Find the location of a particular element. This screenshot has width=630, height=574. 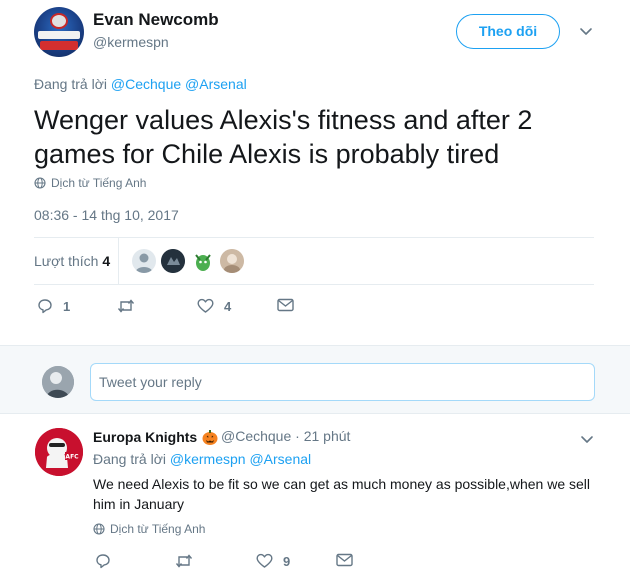

tweet-timestamp: 08:36 - 14 thg 10, 2017 is located at coordinates (106, 215).